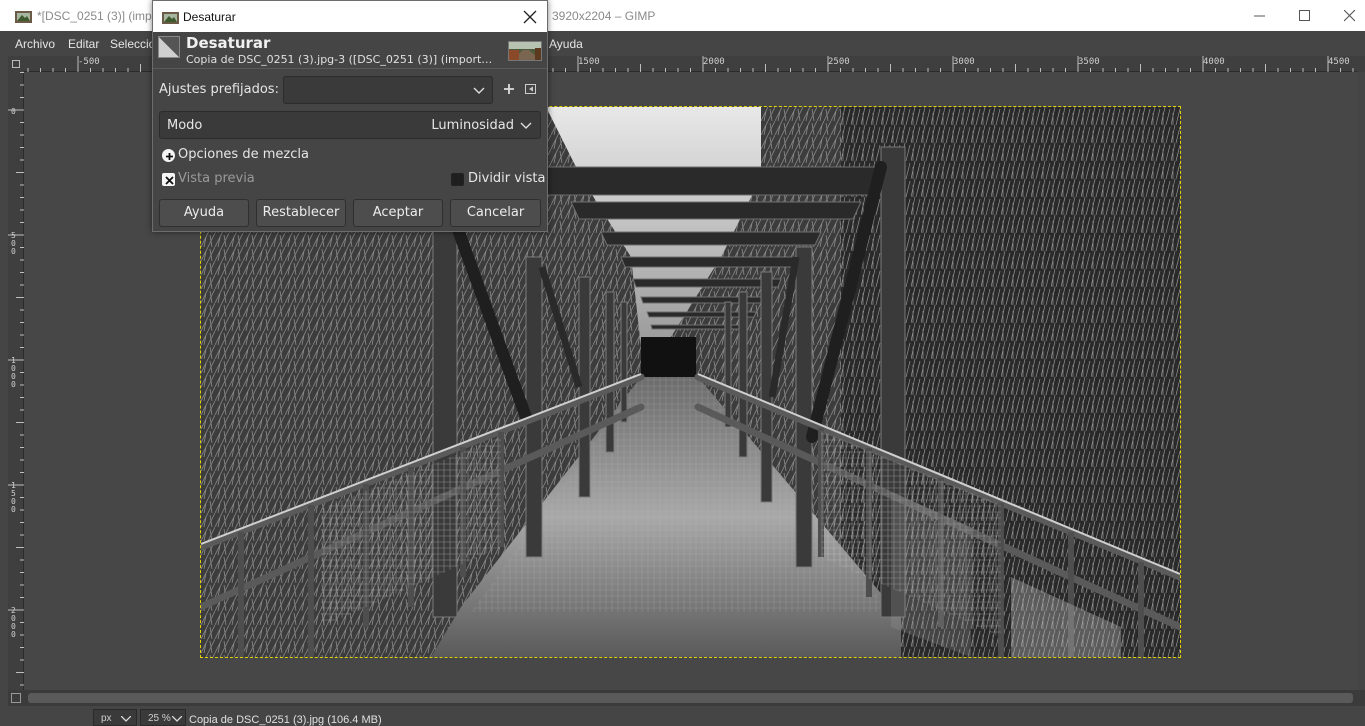 The image size is (1365, 726). Describe the element at coordinates (509, 89) in the screenshot. I see `add-preset-icon` at that location.